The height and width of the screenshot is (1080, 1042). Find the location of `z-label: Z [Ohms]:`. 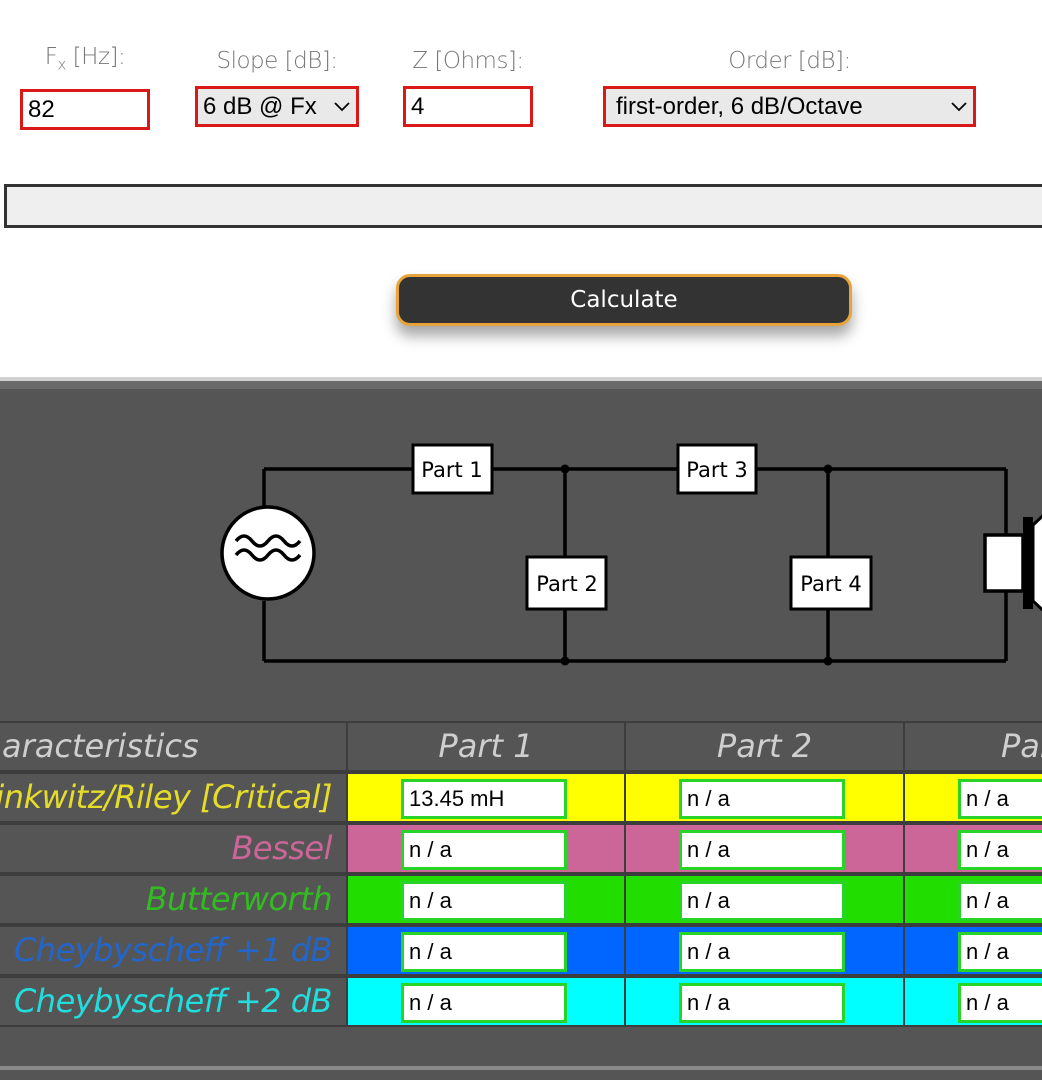

z-label: Z [Ohms]: is located at coordinates (468, 61).